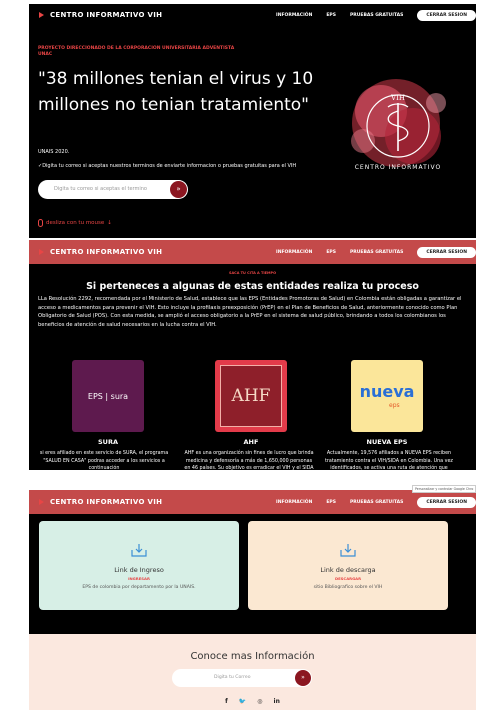  I want to click on mouse-icon, so click(40, 223).